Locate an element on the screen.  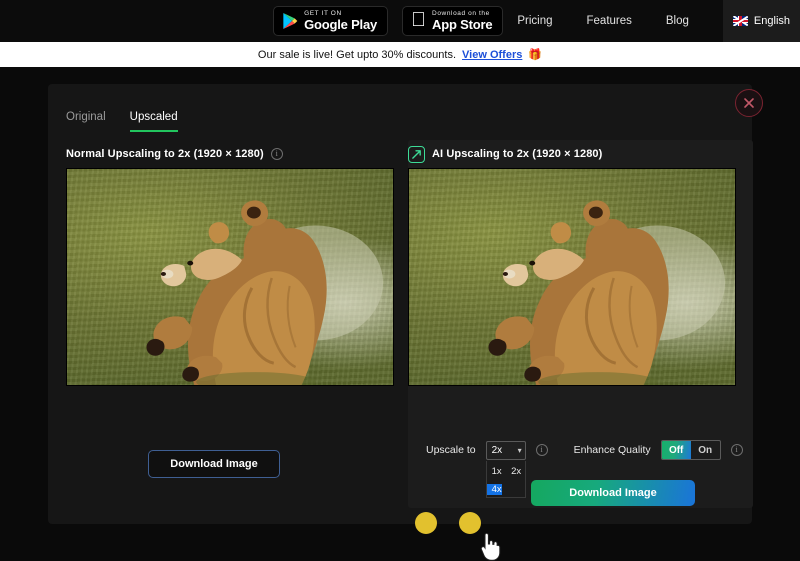
tab-original: Original is located at coordinates (86, 121).